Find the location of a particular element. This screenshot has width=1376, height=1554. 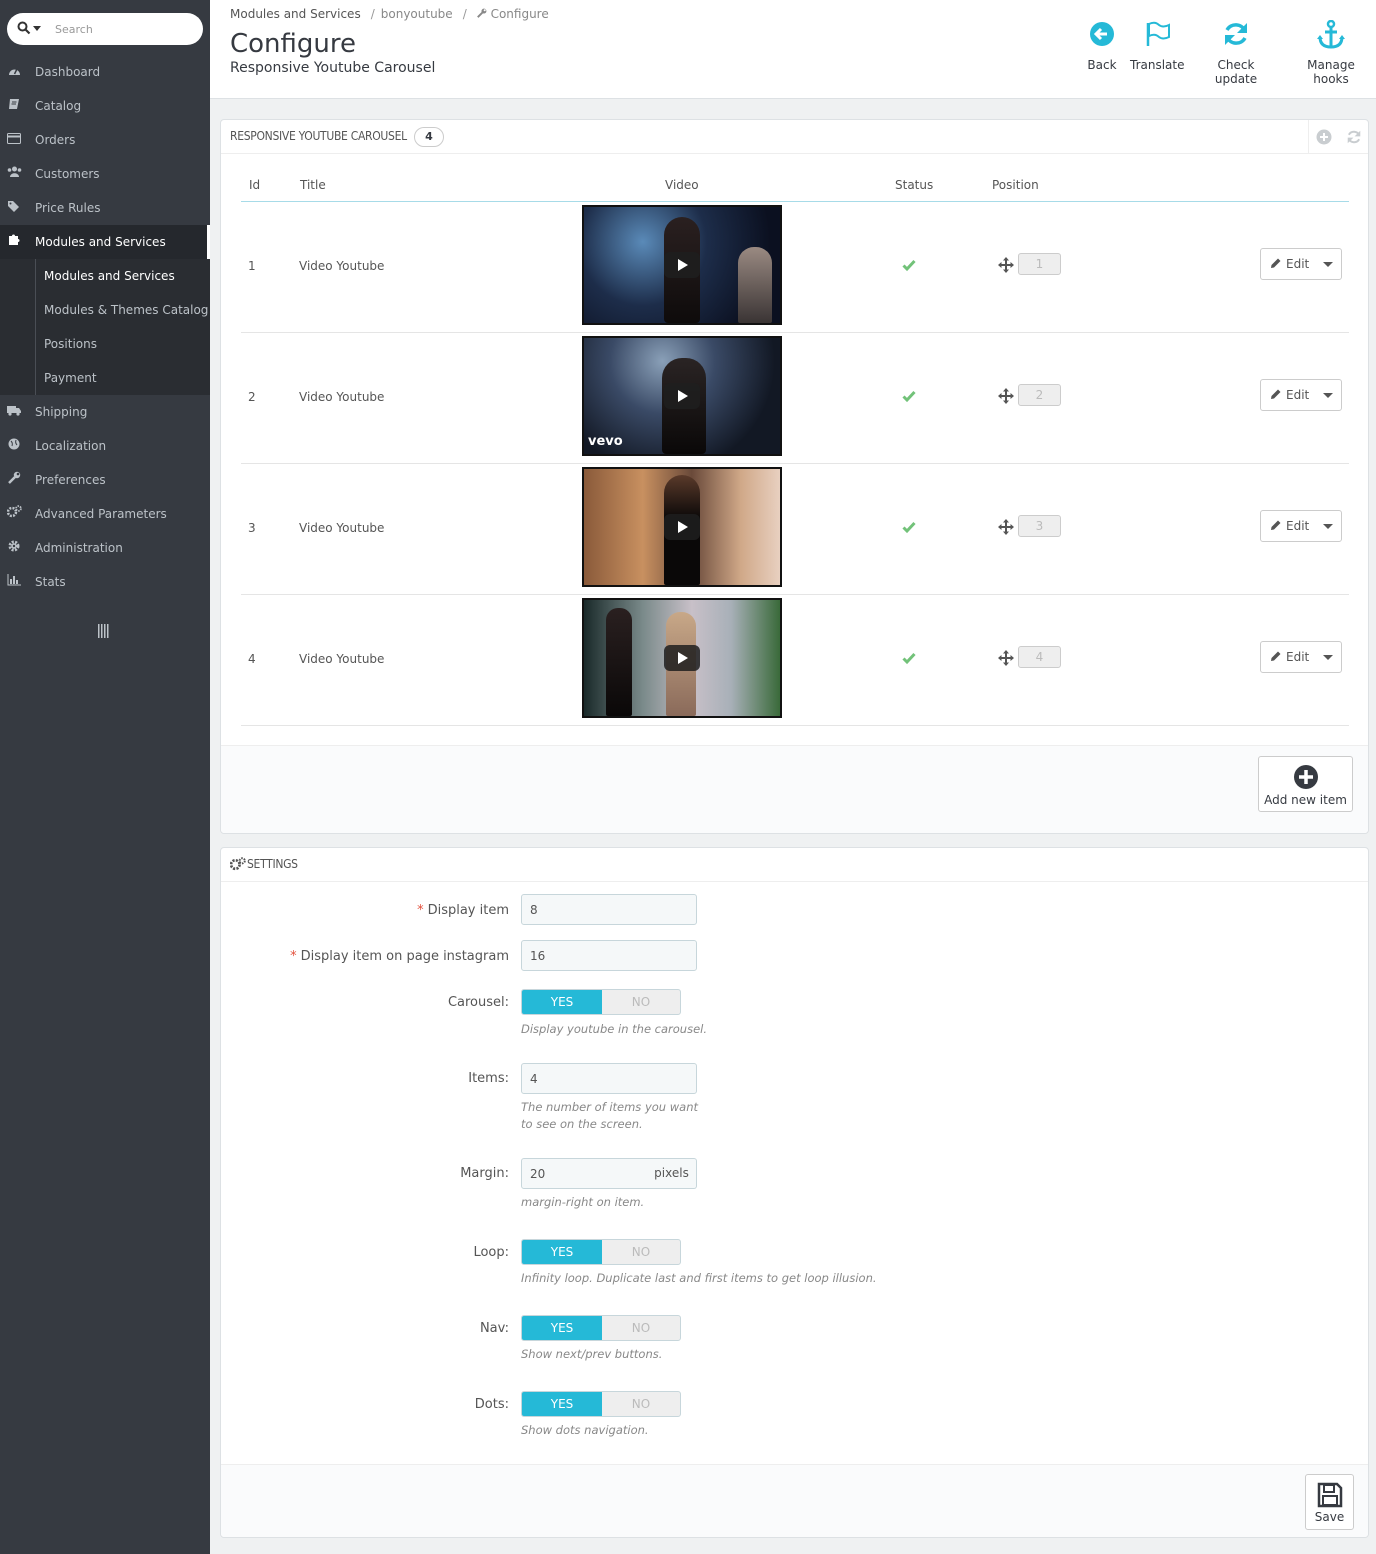

sidebar-item-stats: Stats is located at coordinates (105, 582).